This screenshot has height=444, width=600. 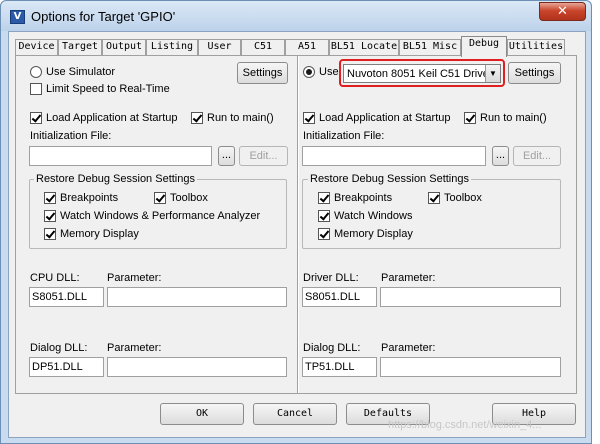 I want to click on tab-bl51-locate: BL51 Locate, so click(x=364, y=47).